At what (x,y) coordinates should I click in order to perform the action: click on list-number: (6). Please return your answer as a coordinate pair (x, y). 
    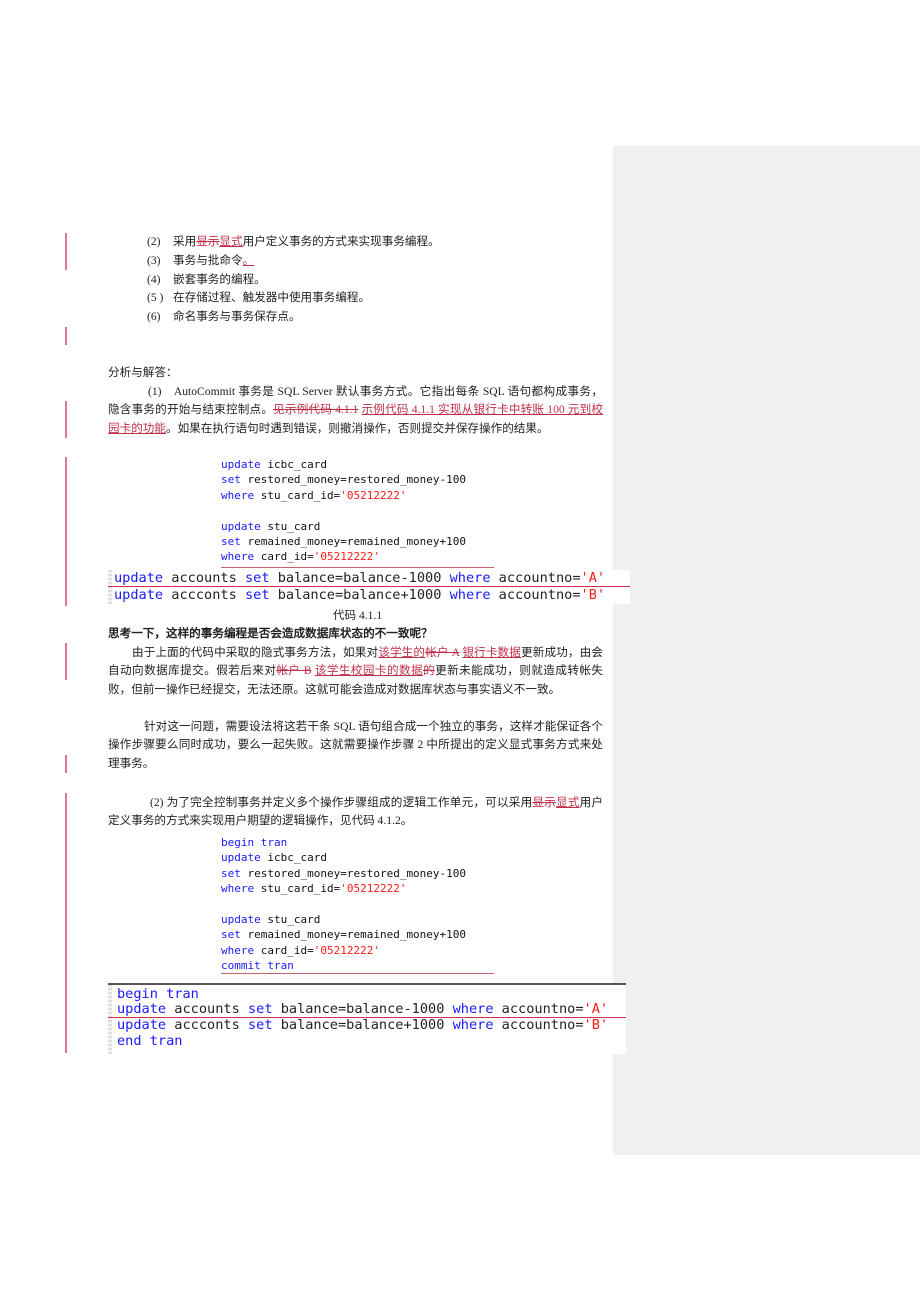
    Looking at the image, I should click on (154, 316).